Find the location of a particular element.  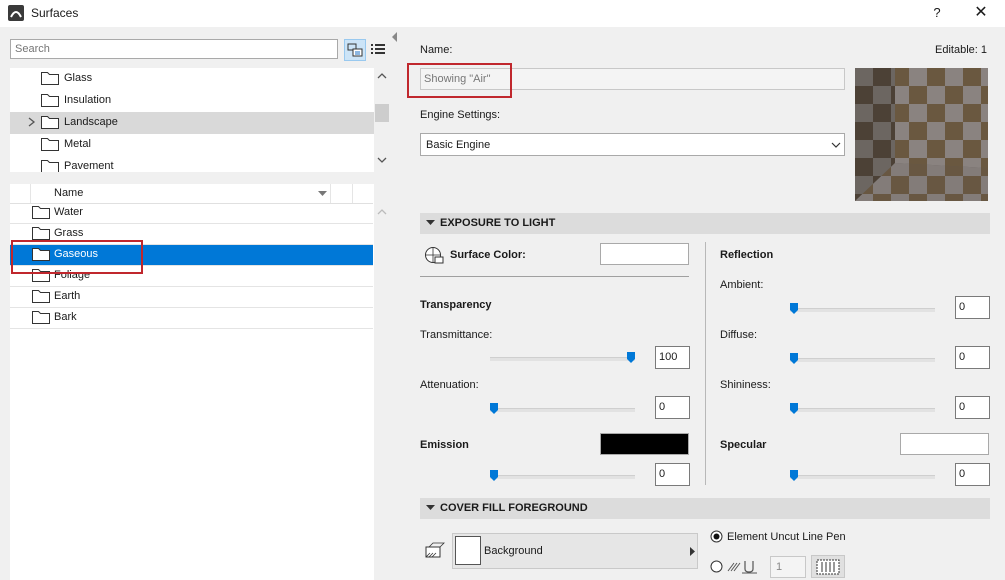

reflection-label: Reflection is located at coordinates (747, 255).